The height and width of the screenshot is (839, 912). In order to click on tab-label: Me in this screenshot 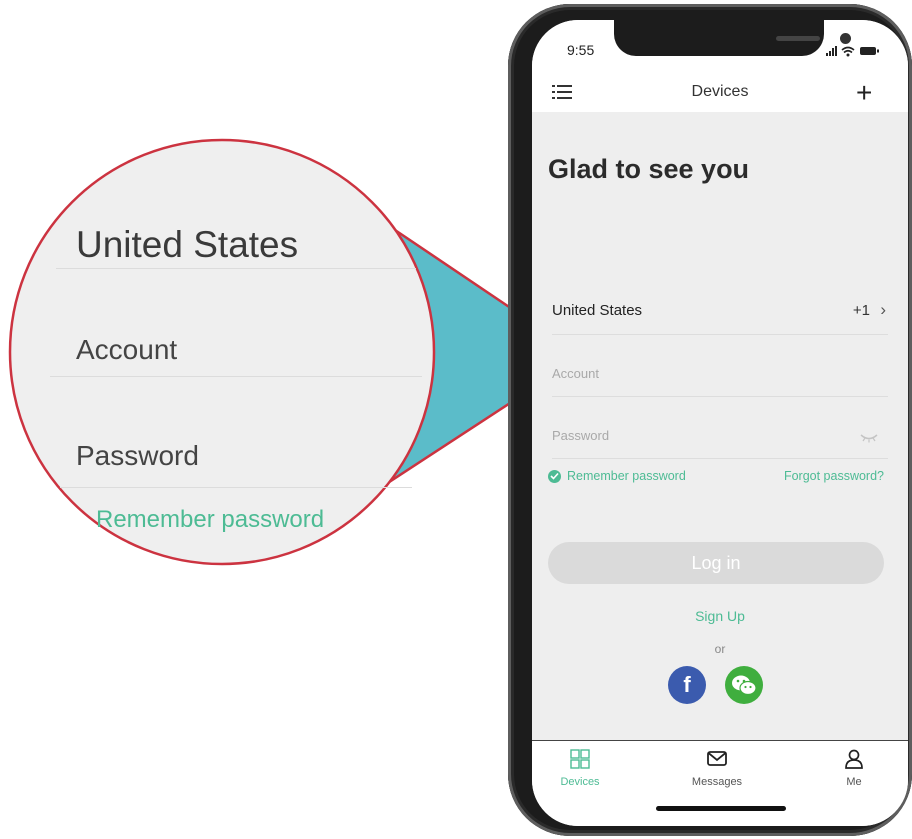, I will do `click(854, 782)`.